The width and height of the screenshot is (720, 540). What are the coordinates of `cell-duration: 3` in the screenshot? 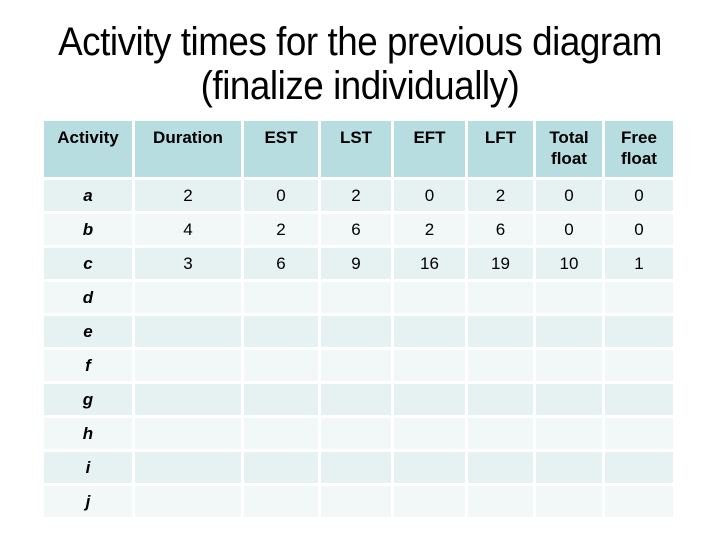 It's located at (188, 263).